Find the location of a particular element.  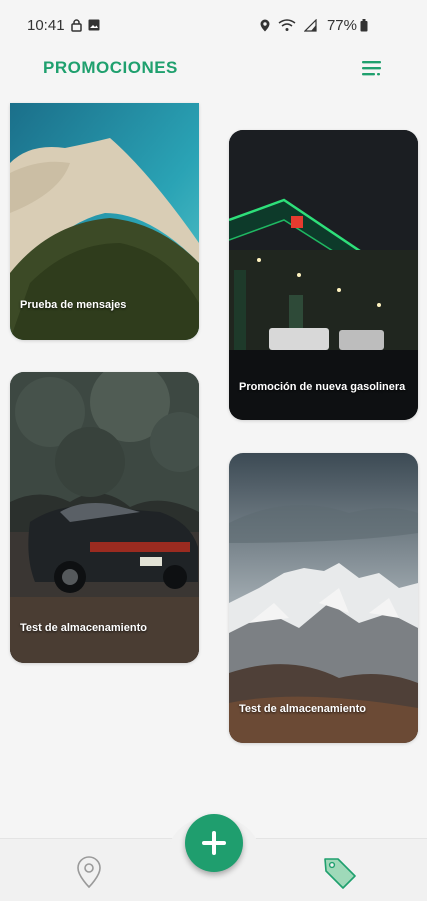

page-title: PROMOCIONES is located at coordinates (110, 67).